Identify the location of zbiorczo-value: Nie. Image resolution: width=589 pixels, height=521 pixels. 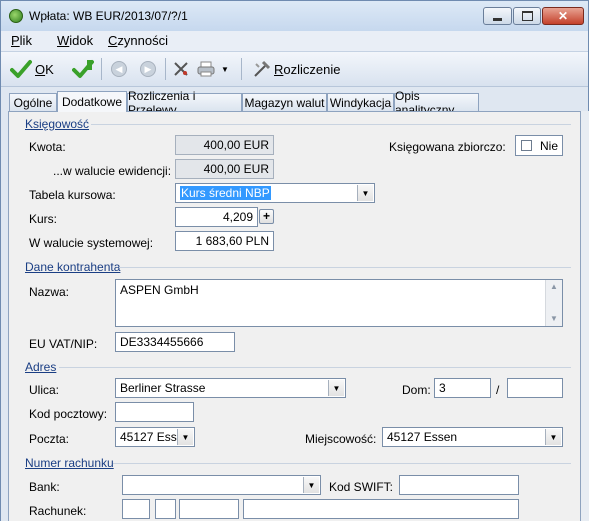
(549, 146).